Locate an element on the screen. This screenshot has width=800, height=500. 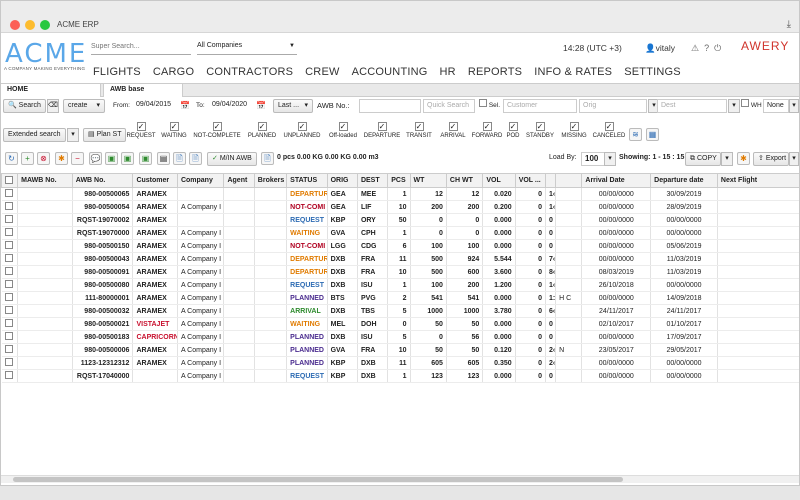
status-not-complete: ✓ NOT-COMPLETE is located at coordinates (217, 130).